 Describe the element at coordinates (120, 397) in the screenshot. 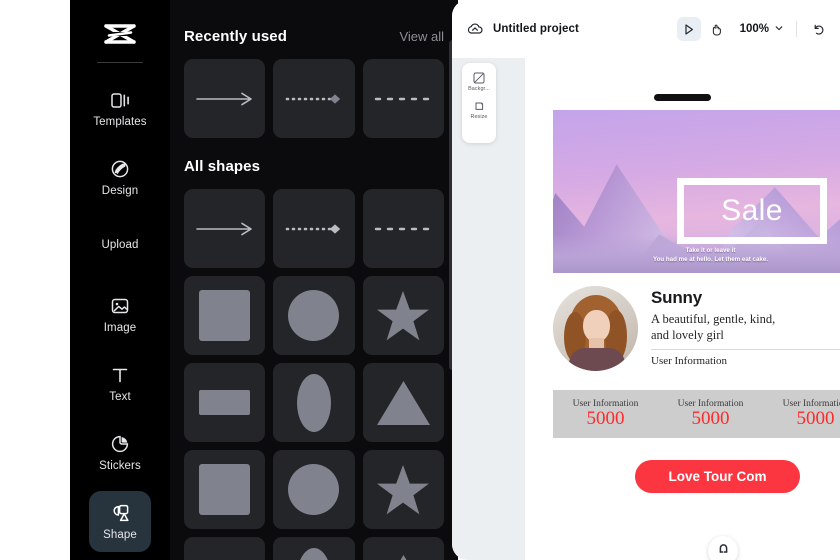

I see `sidebar-item-label: Text` at that location.